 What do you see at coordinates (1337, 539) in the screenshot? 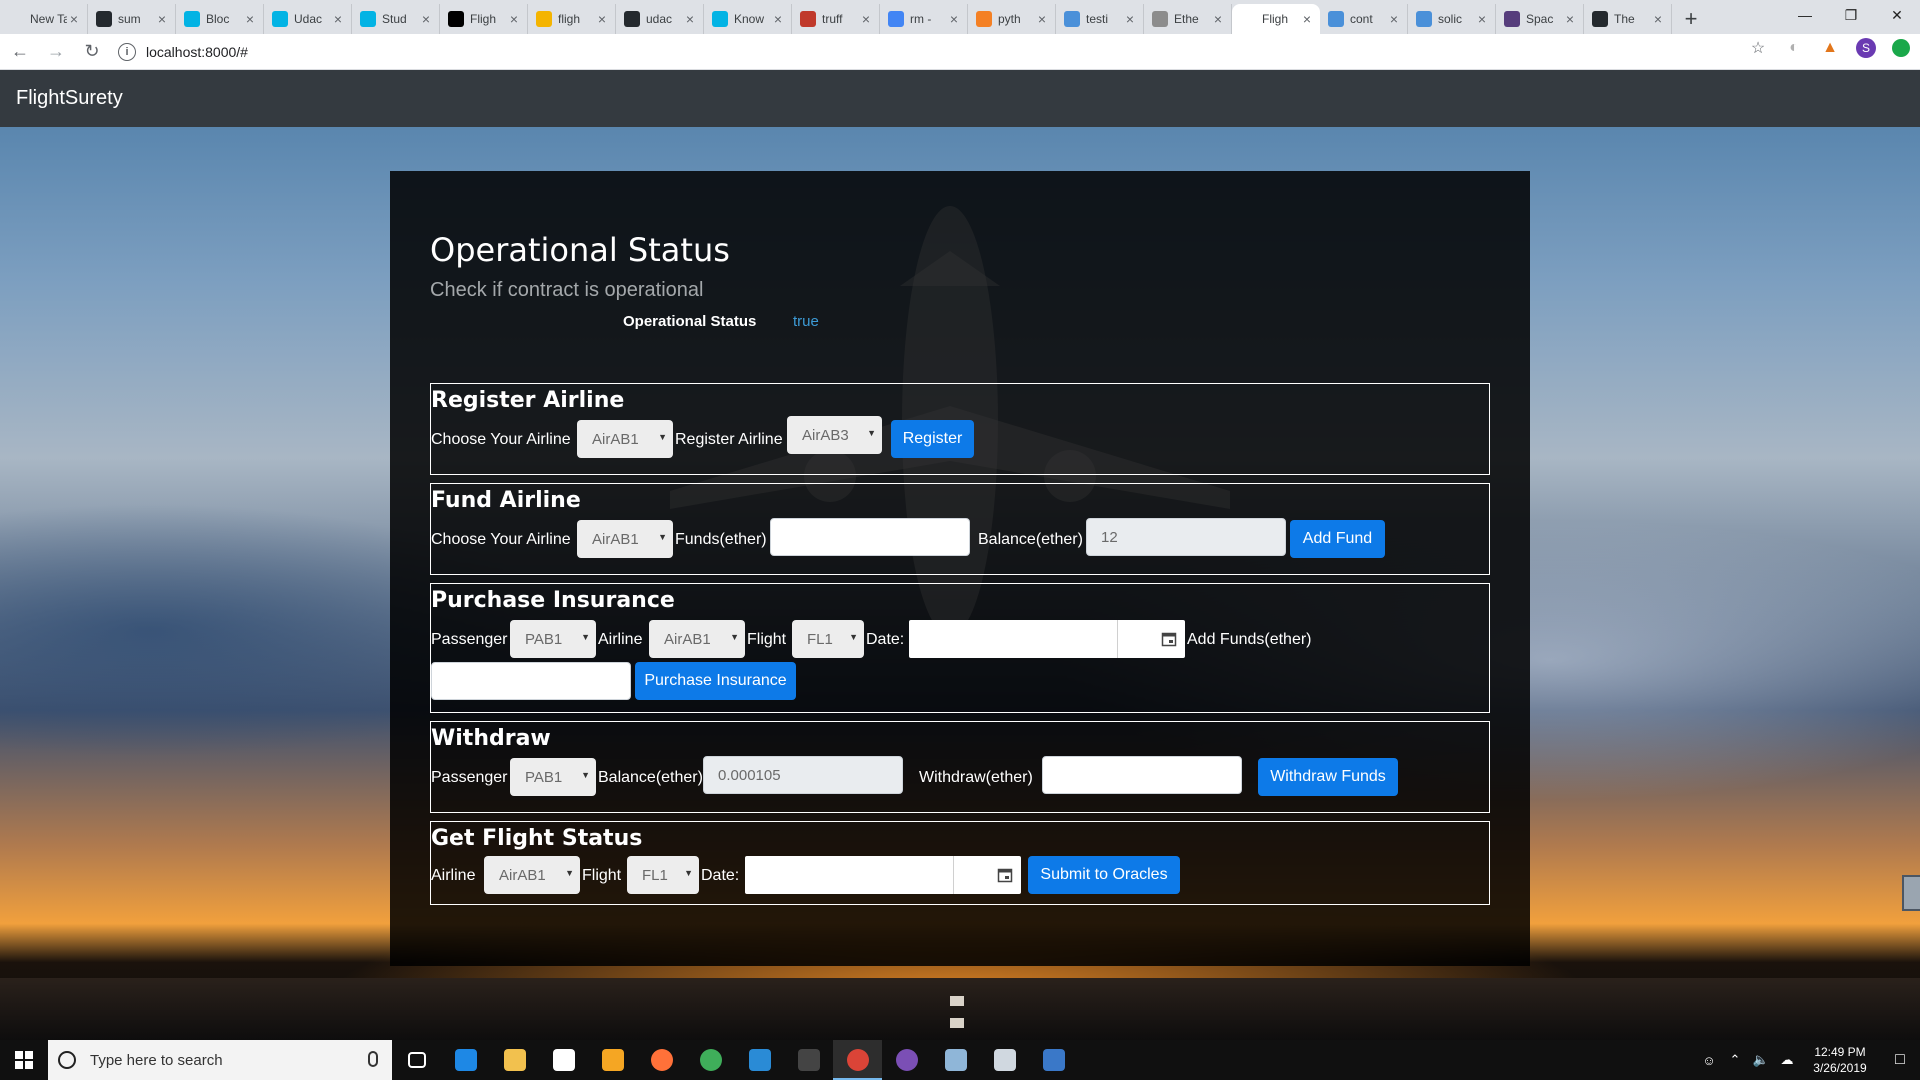
I see `add-fund-button: Add Fund` at bounding box center [1337, 539].